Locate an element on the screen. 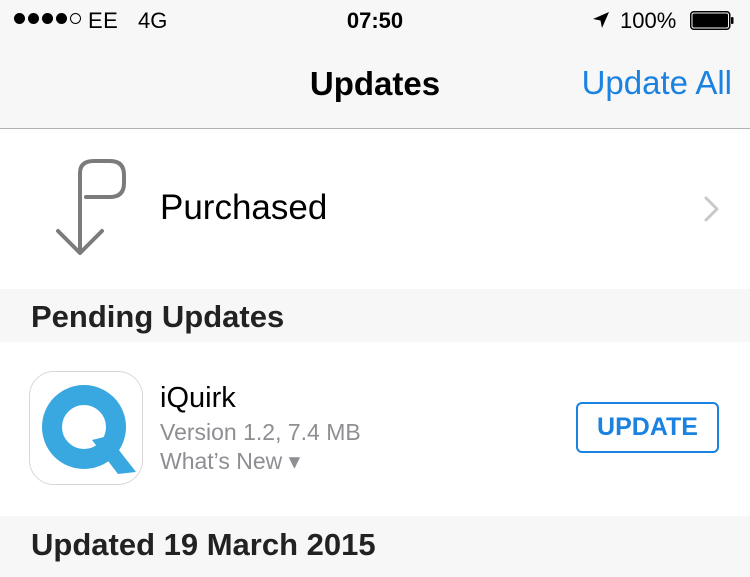 The height and width of the screenshot is (577, 750). section-title: Pending Updates is located at coordinates (158, 316).